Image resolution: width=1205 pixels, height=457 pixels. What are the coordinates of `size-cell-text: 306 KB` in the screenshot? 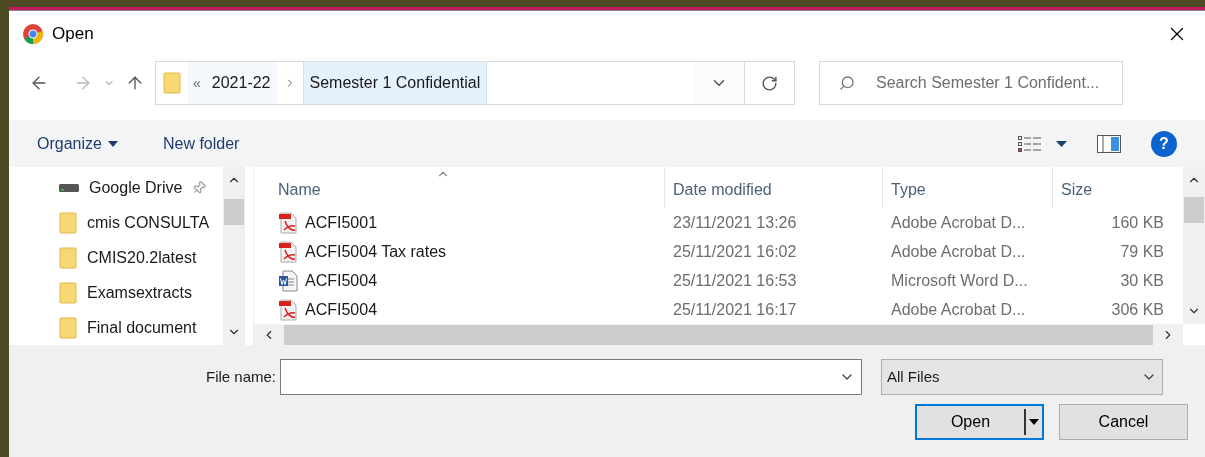 It's located at (1137, 309).